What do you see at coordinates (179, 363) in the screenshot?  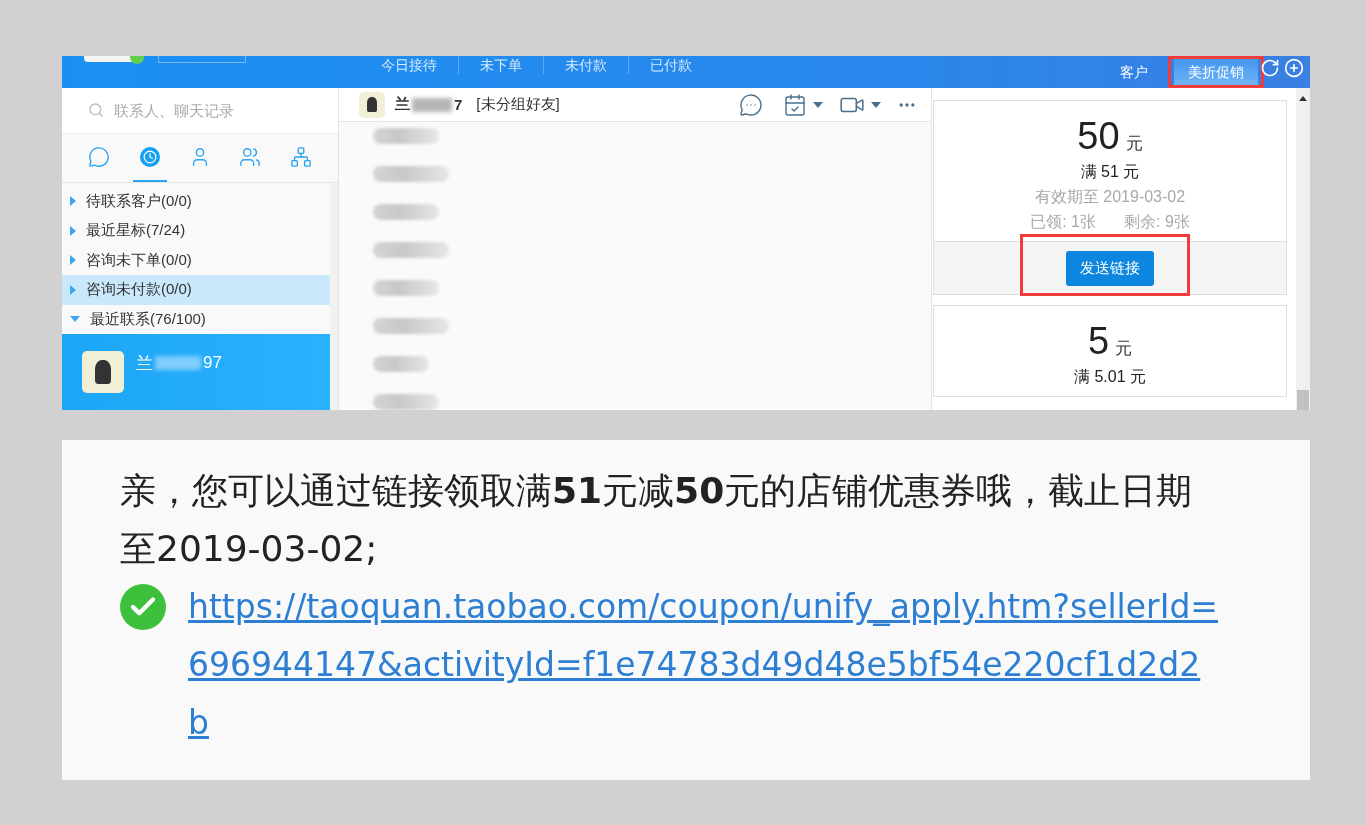 I see `contact-name: 兰 97` at bounding box center [179, 363].